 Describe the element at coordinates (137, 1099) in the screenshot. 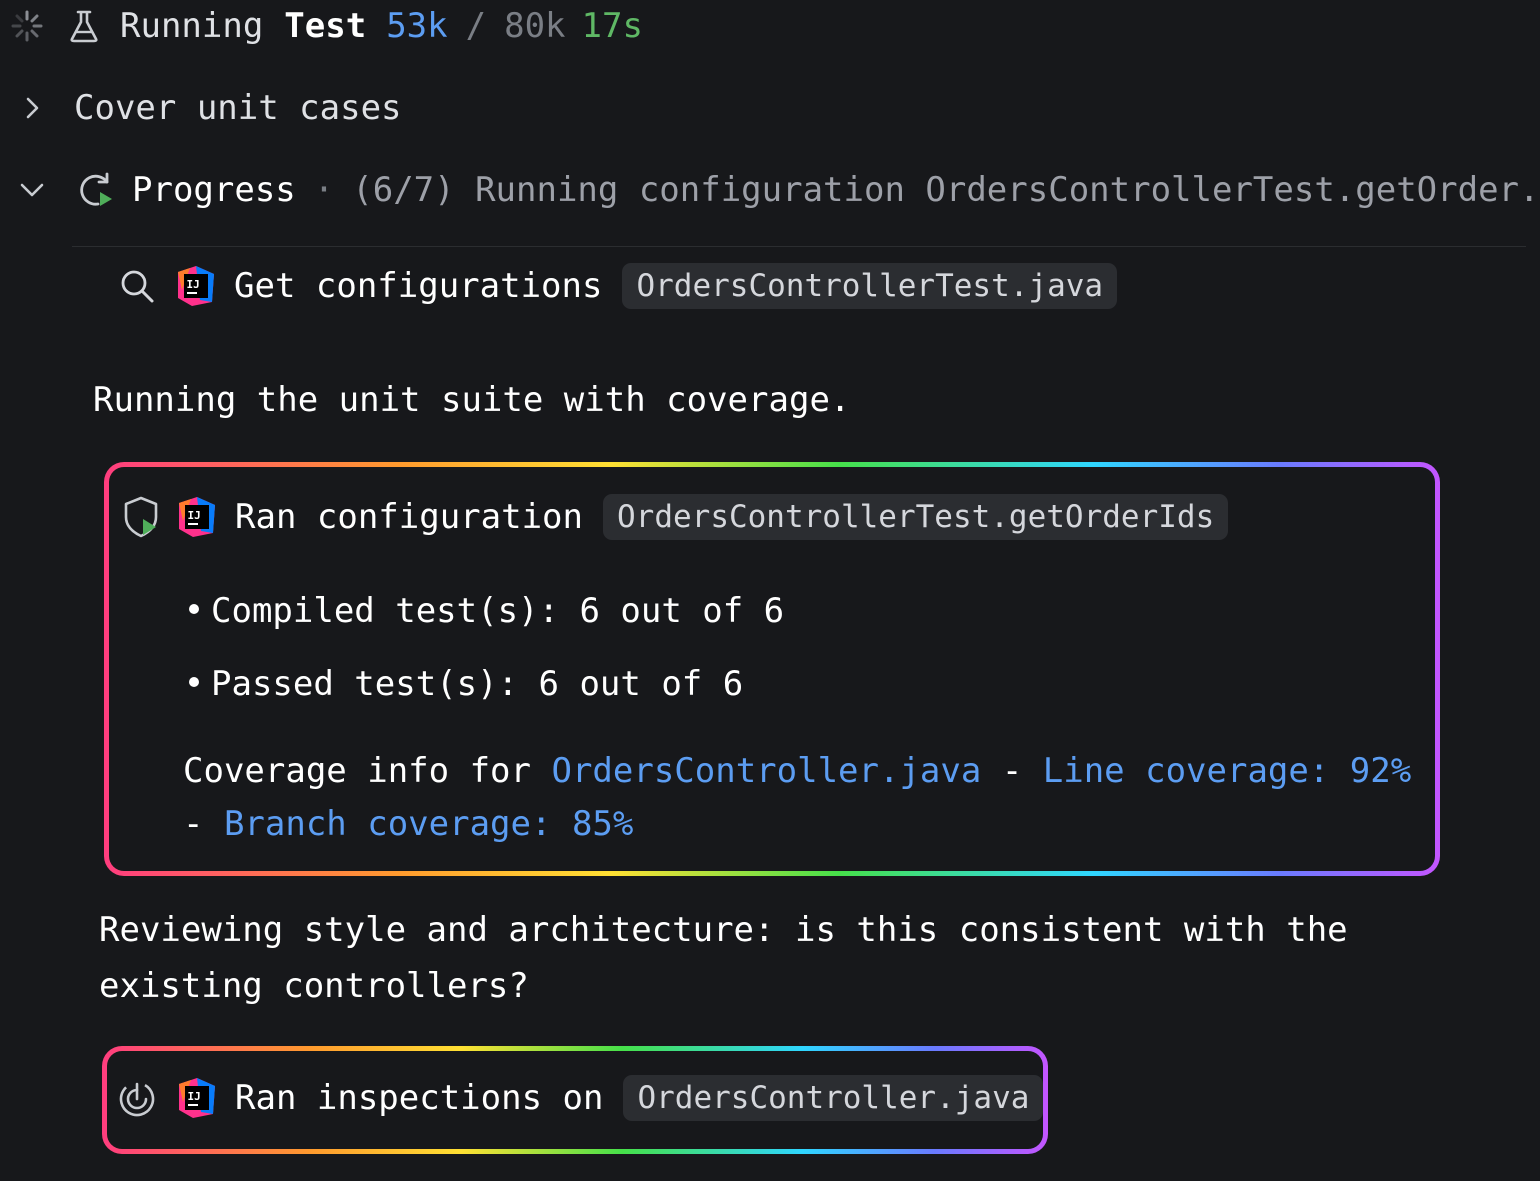

I see `gauge-icon` at that location.